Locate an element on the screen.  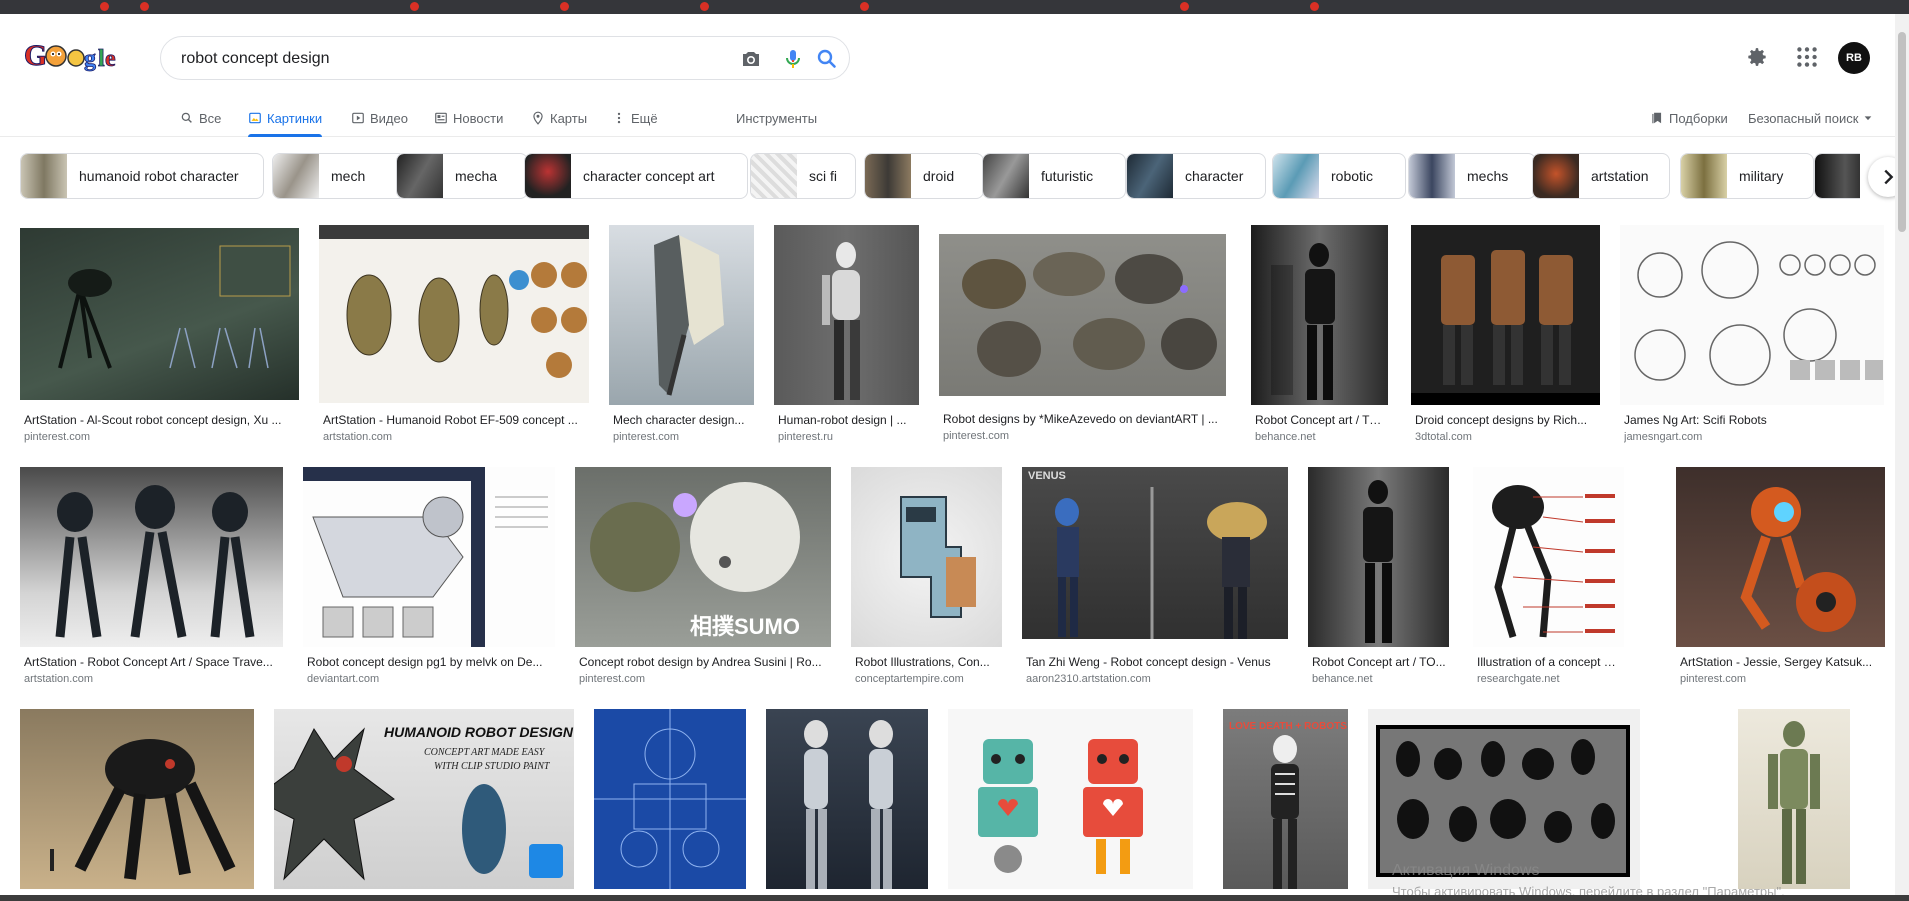
tab-label: Карты is located at coordinates (569, 118).